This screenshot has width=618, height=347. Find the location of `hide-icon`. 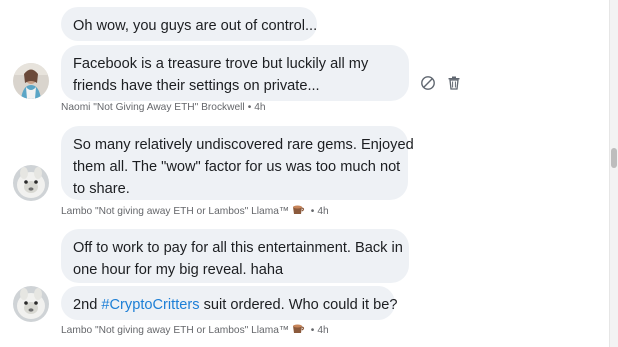

hide-icon is located at coordinates (428, 83).